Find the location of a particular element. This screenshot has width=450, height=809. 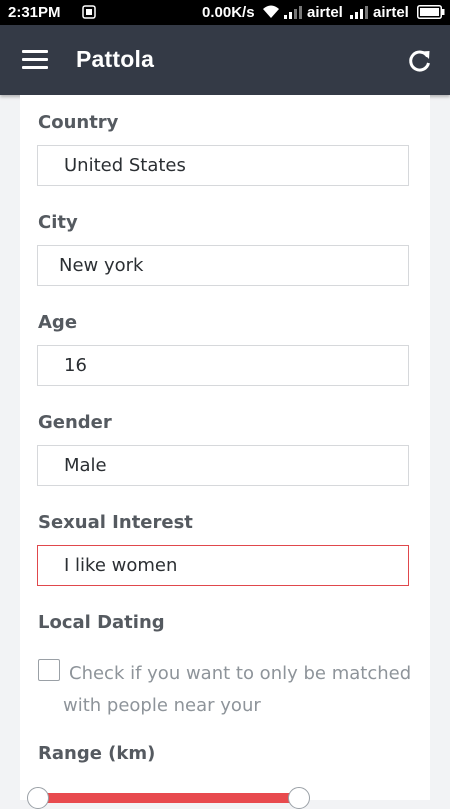

city-label: City is located at coordinates (58, 222).